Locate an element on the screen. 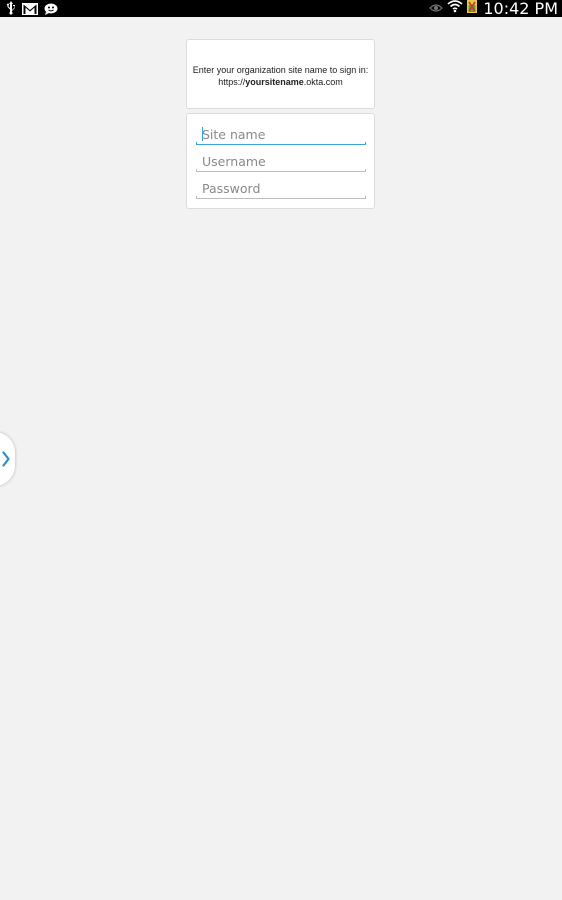 The width and height of the screenshot is (562, 900). site-url-example: https://yoursitename.okta.com is located at coordinates (280, 82).